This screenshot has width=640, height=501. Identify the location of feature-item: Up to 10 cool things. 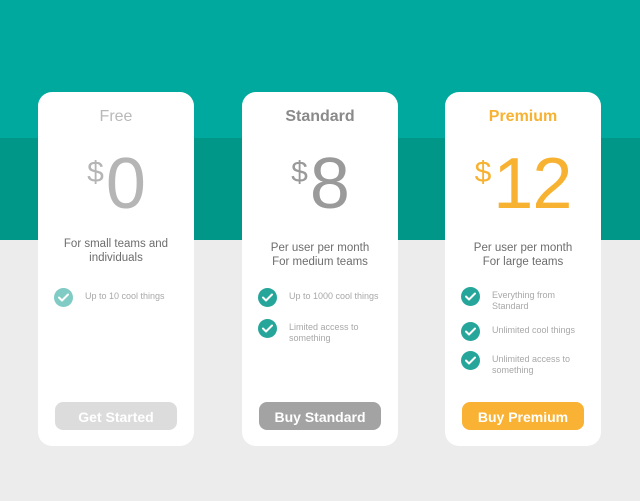
(119, 297).